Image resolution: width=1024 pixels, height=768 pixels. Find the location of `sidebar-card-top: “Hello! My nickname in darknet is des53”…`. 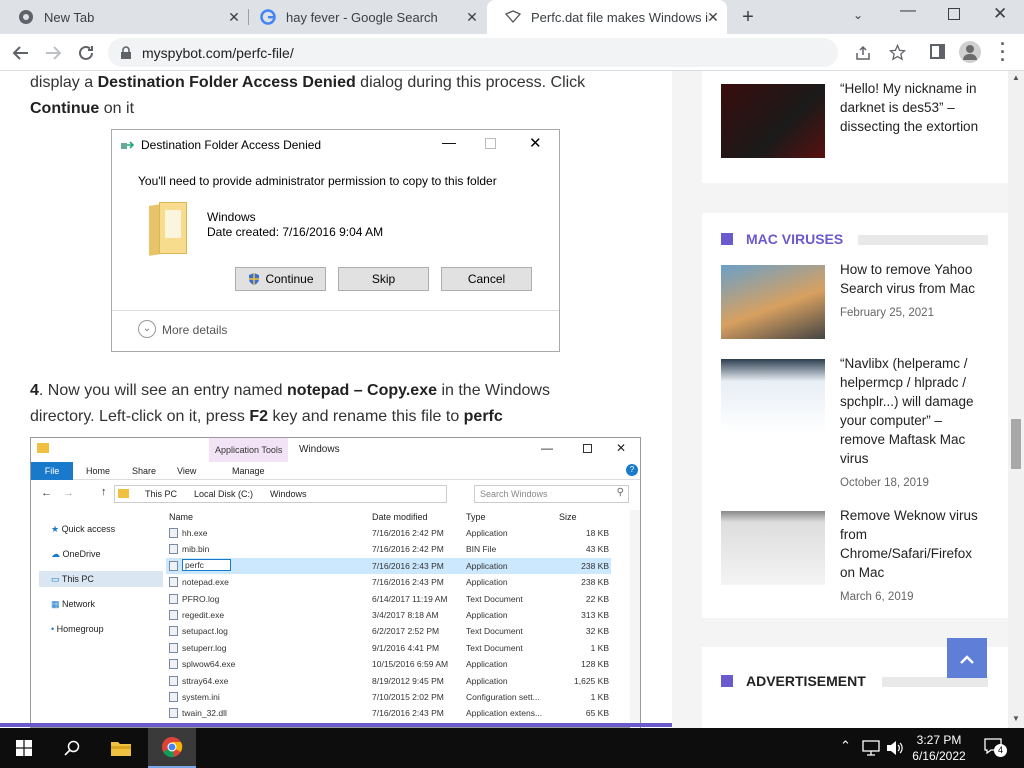

sidebar-card-top: “Hello! My nickname in darknet is des53”… is located at coordinates (855, 127).